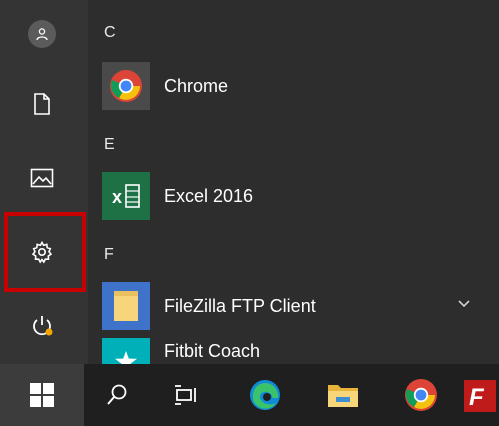 This screenshot has height=426, width=499. I want to click on user-icon, so click(42, 34).